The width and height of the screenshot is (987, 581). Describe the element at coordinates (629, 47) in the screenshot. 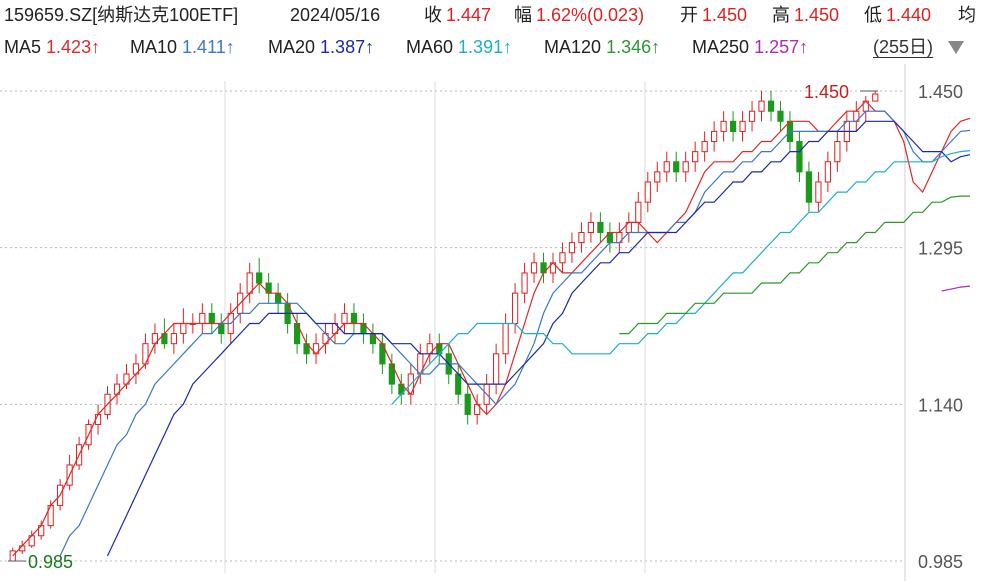

I see `ma120-value: 1.346` at that location.